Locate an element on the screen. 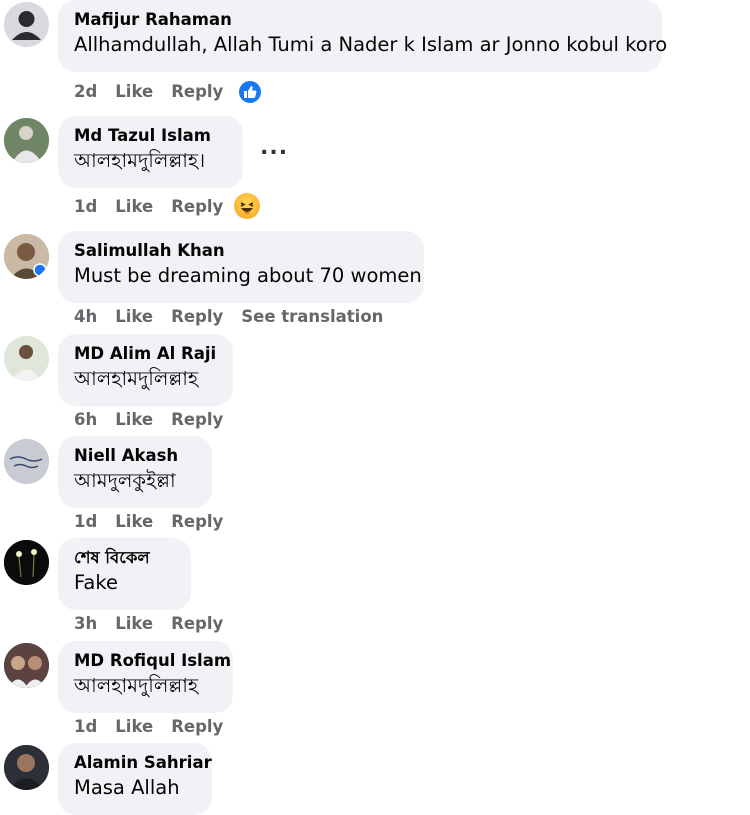 The height and width of the screenshot is (815, 750). comment-time: 6h is located at coordinates (85, 419).